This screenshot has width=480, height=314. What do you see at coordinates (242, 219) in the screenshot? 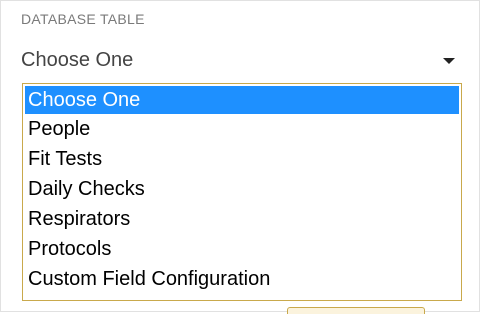
I see `option-respirators: Respirators` at bounding box center [242, 219].